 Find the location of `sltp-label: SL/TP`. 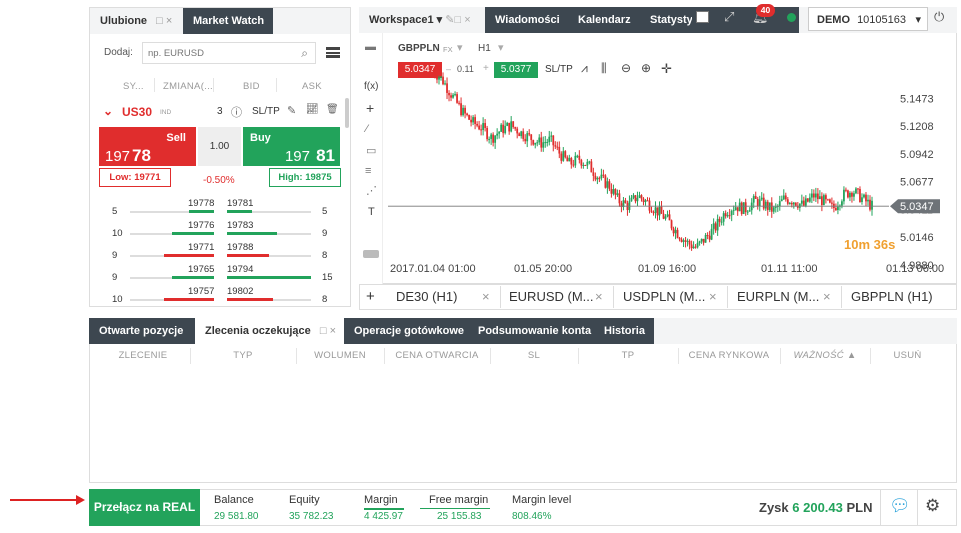

sltp-label: SL/TP is located at coordinates (266, 111).